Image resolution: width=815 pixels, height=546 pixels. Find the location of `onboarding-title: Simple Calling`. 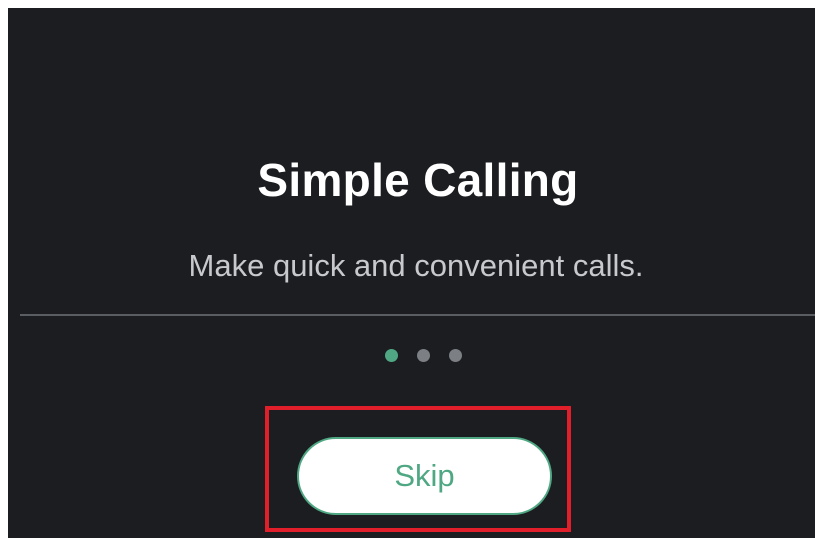

onboarding-title: Simple Calling is located at coordinates (418, 180).